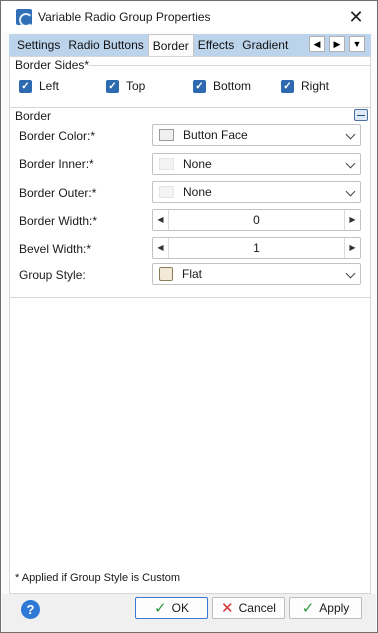 This screenshot has width=378, height=633. Describe the element at coordinates (58, 221) in the screenshot. I see `border-width-label: Border Width:*` at that location.